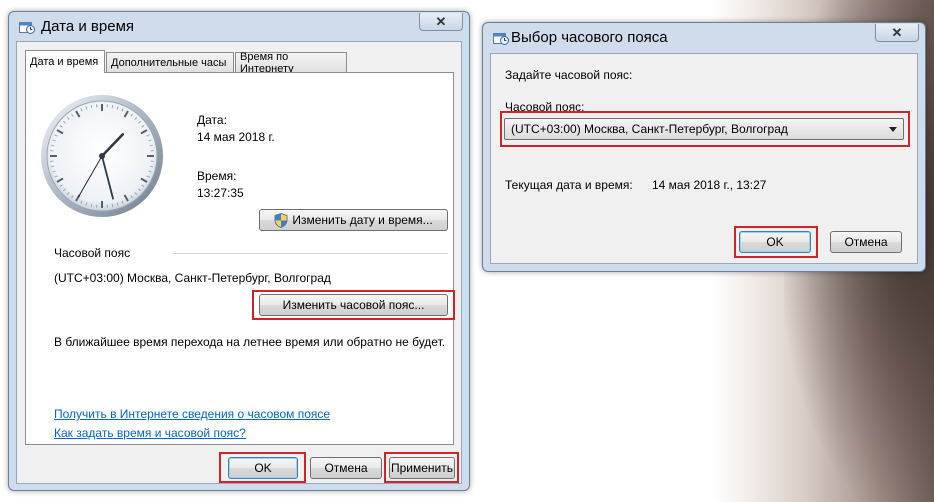  I want to click on time-value: 13:27:35, so click(220, 193).